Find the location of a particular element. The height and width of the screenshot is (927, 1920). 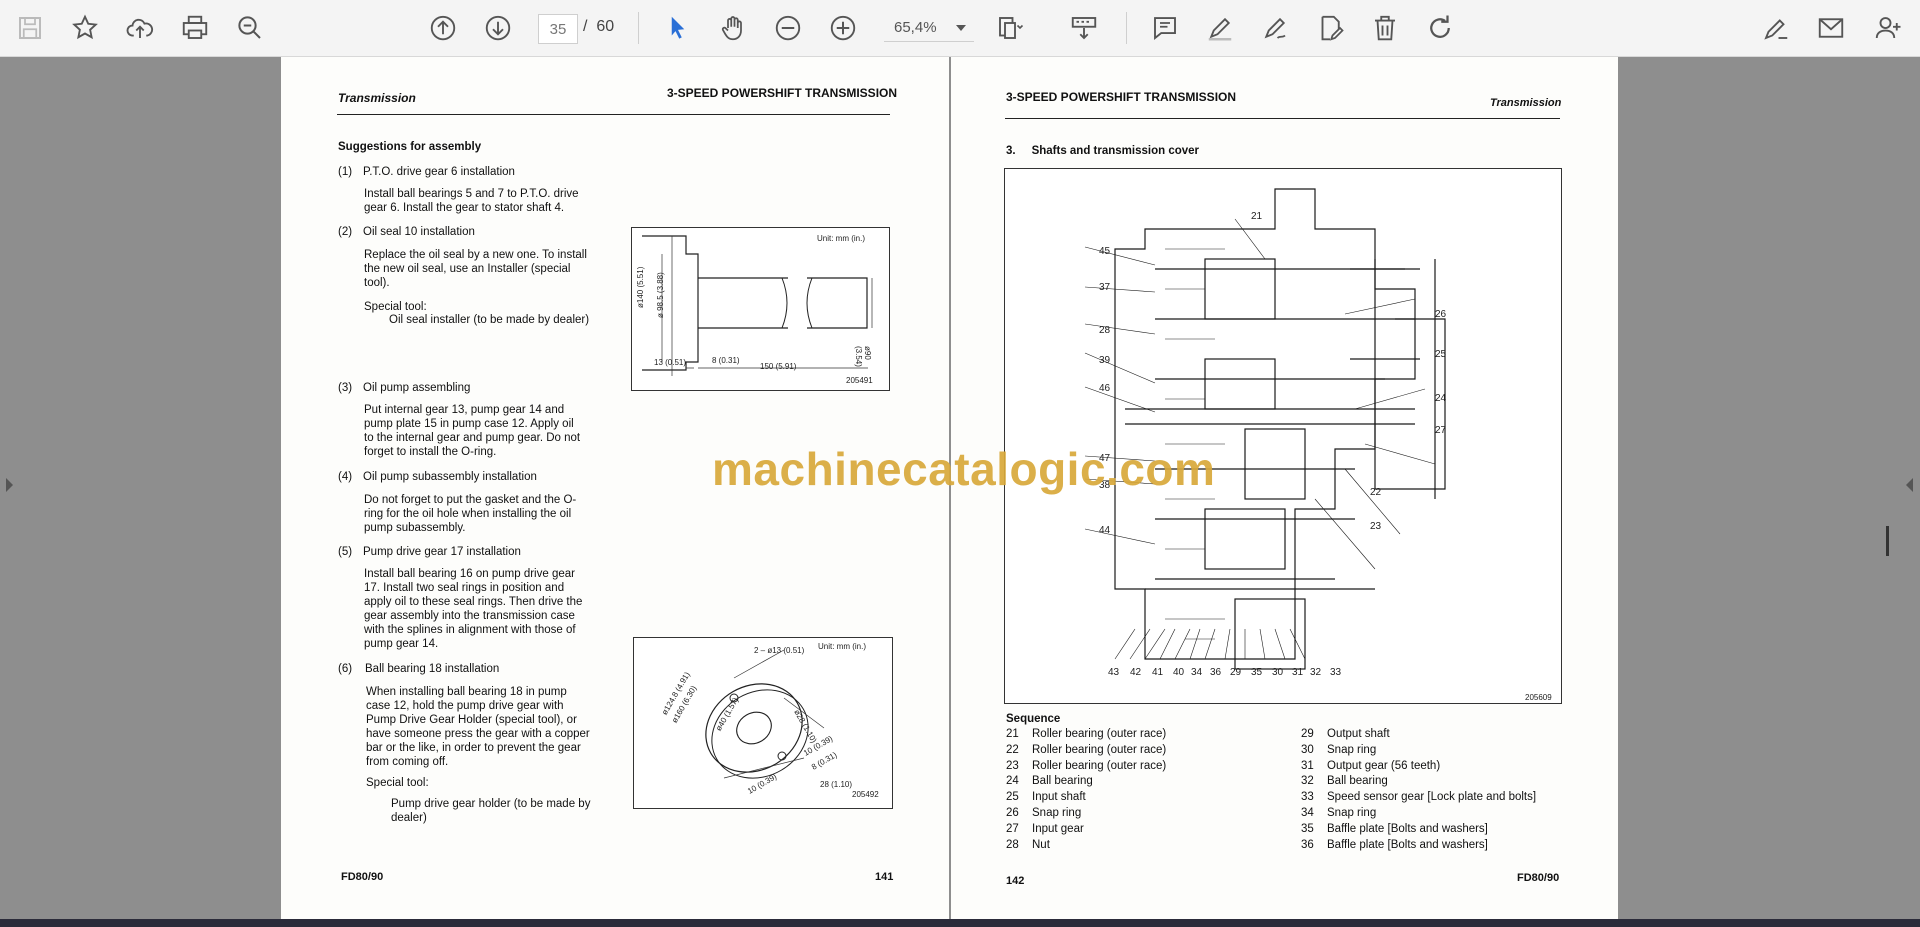

previous-page-icon is located at coordinates (443, 28).